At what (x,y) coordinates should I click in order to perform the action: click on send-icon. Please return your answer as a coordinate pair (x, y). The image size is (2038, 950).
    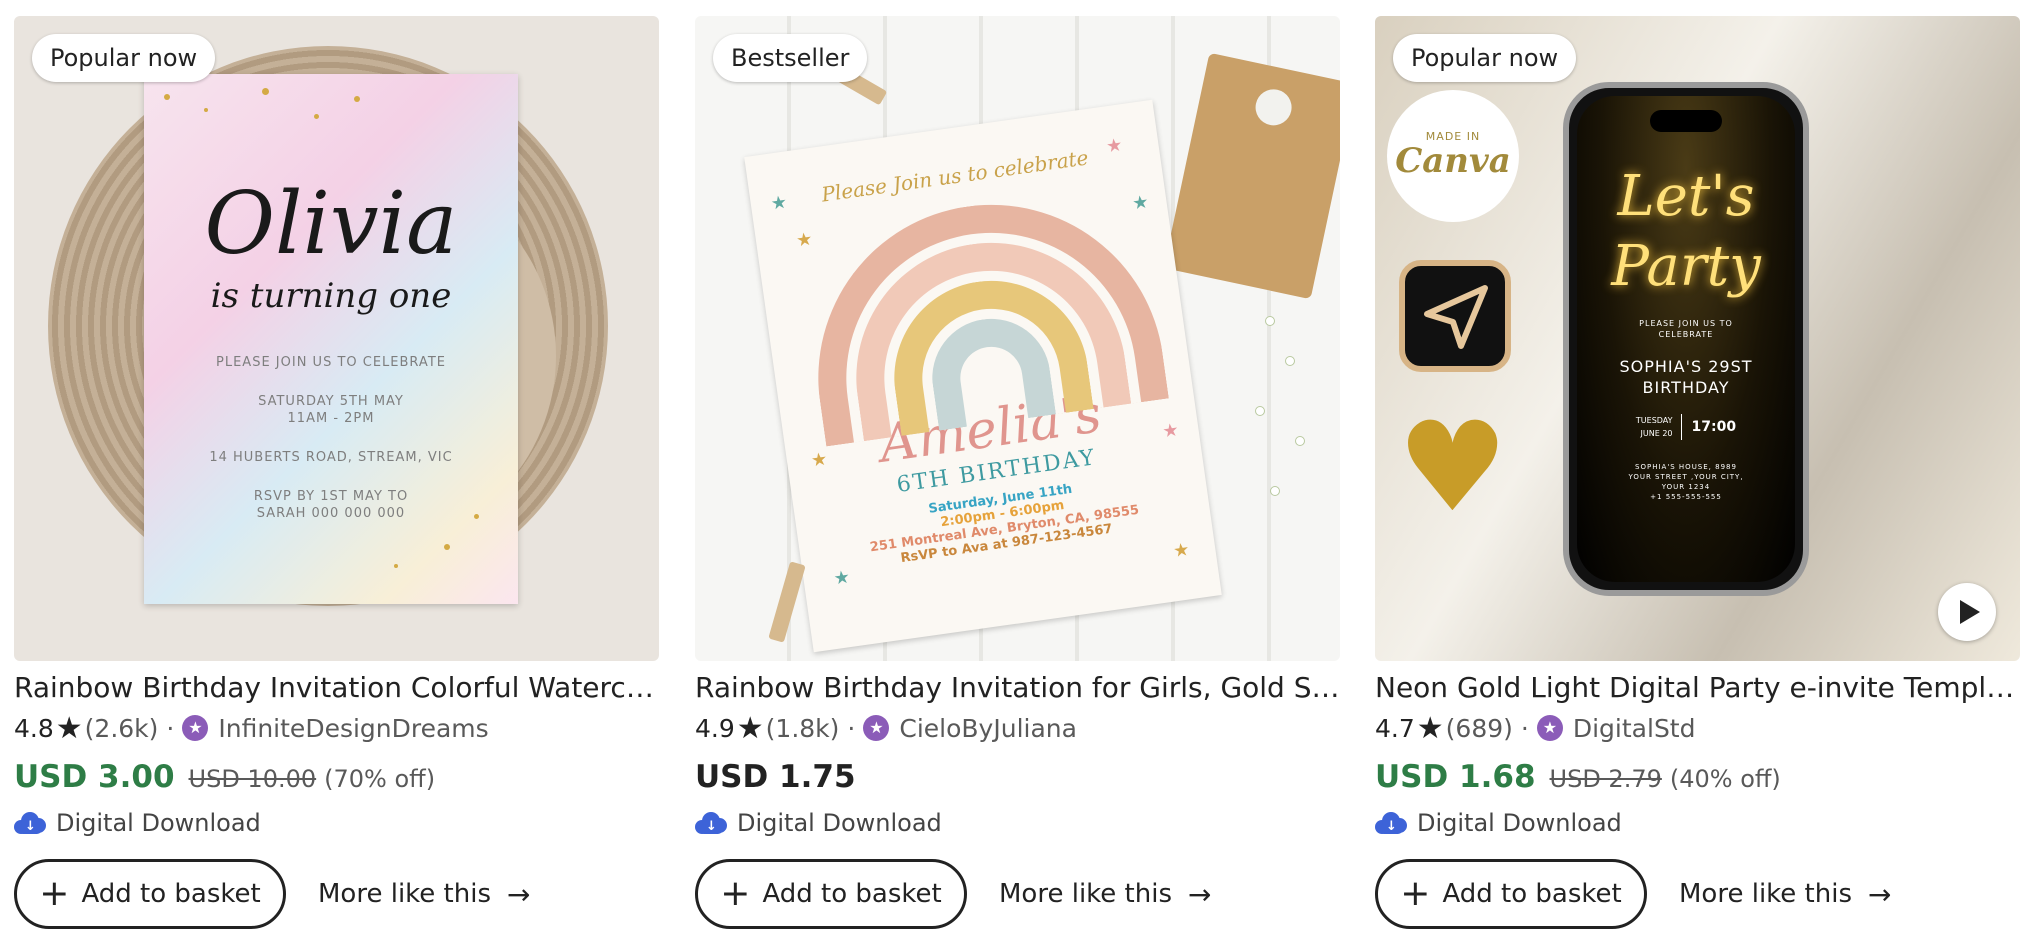
    Looking at the image, I should click on (1455, 316).